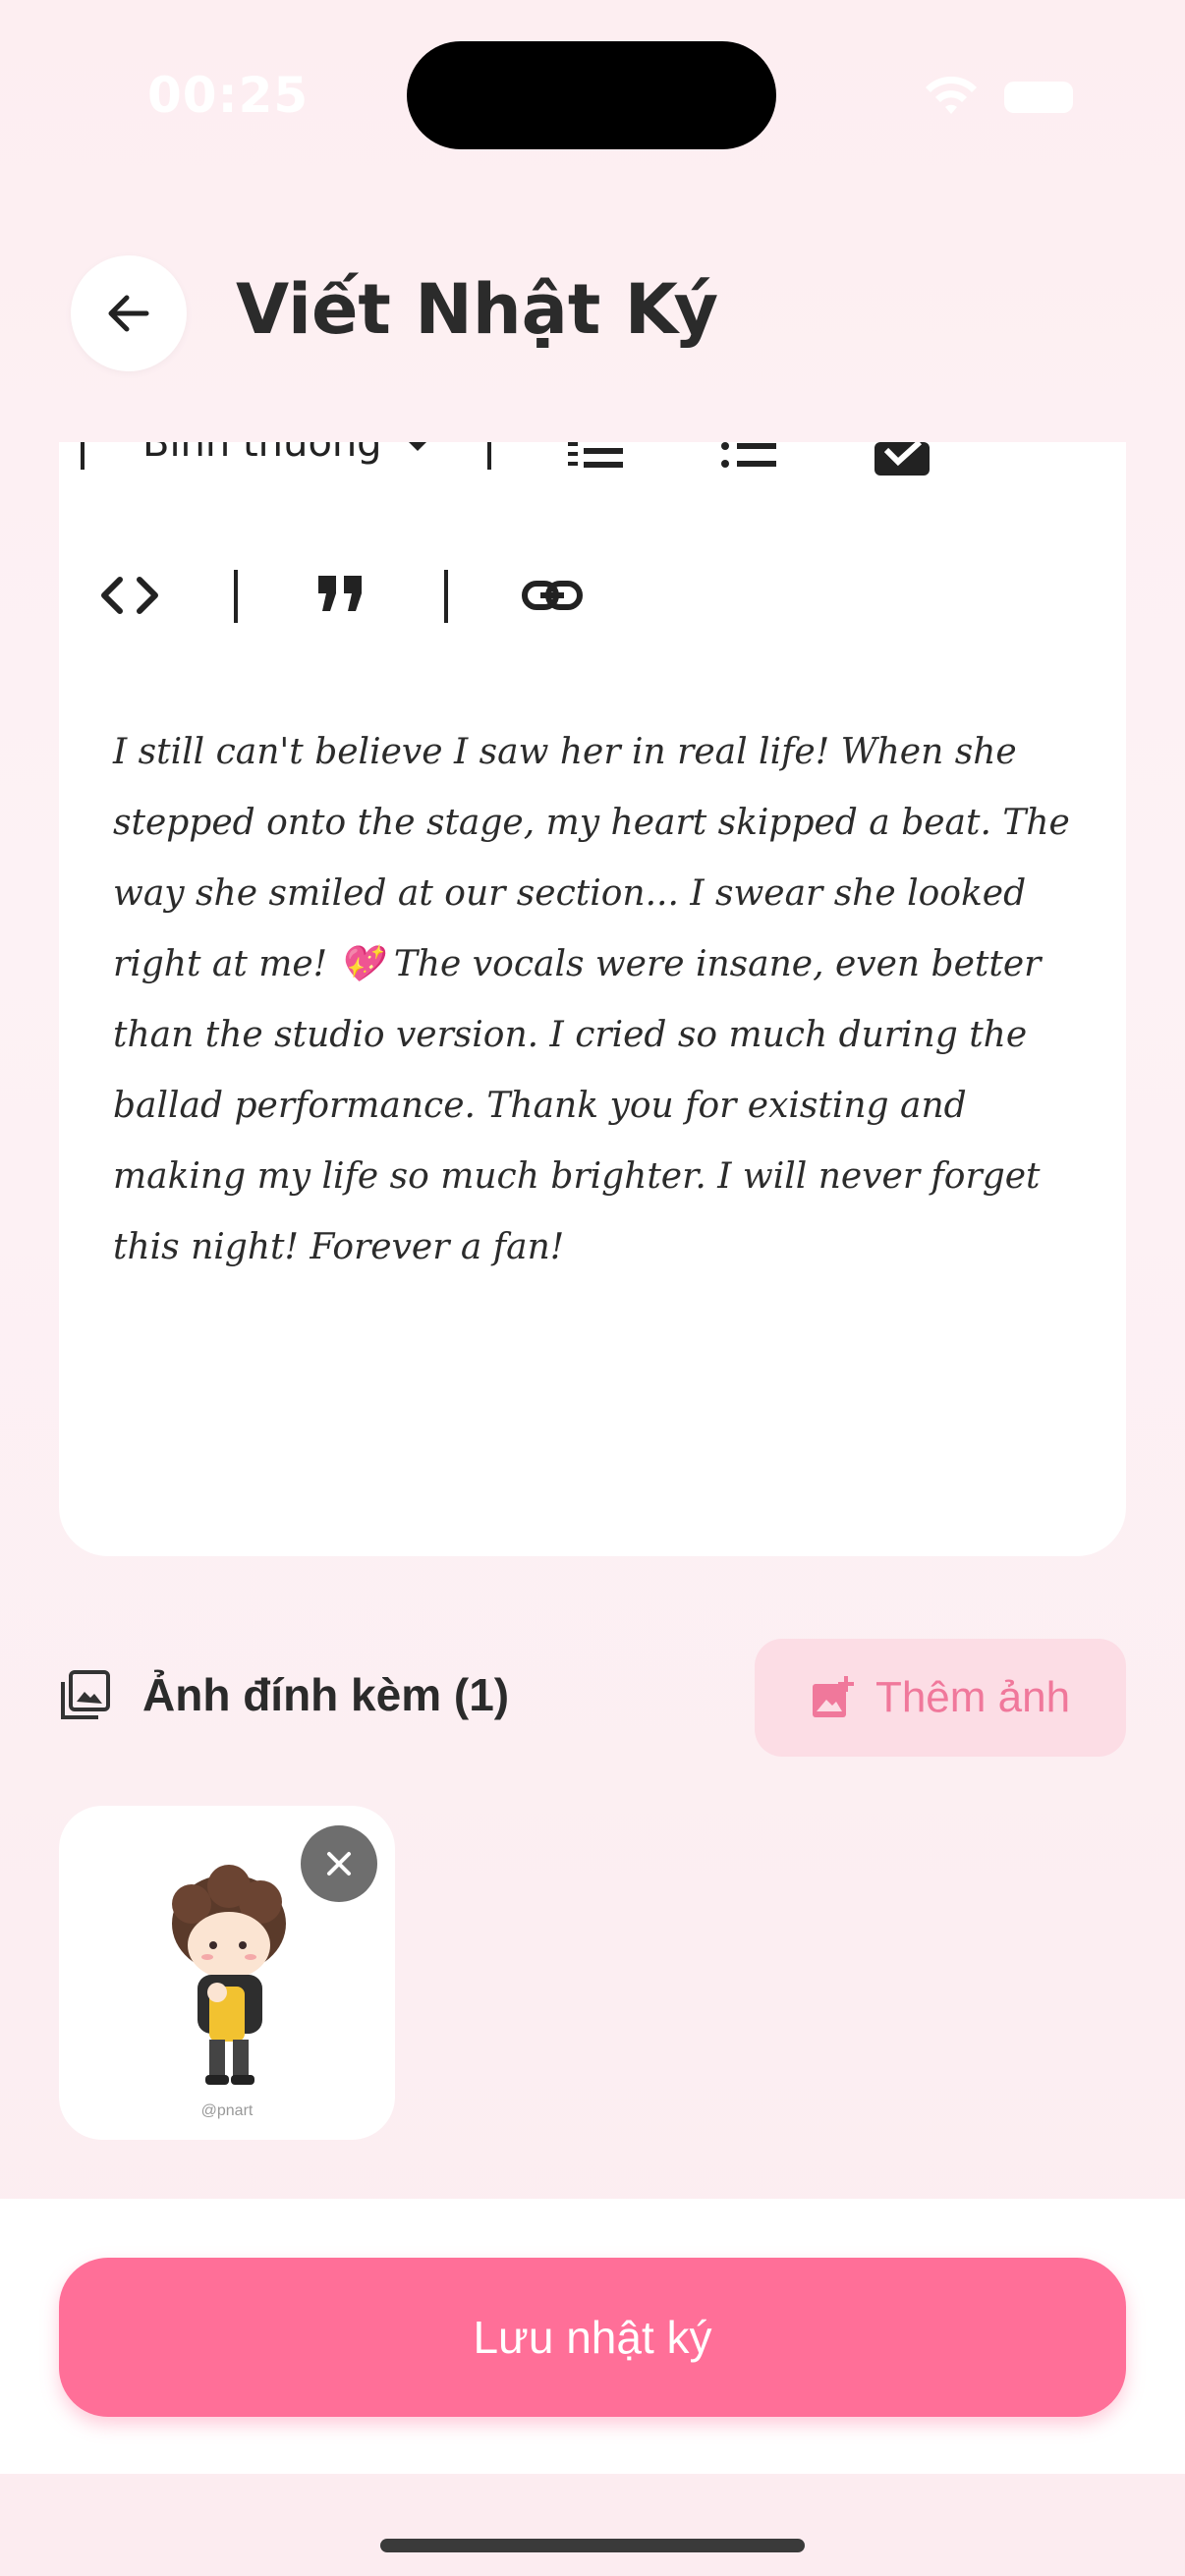  I want to click on add-photo-button: Thêm ảnh, so click(941, 1698).